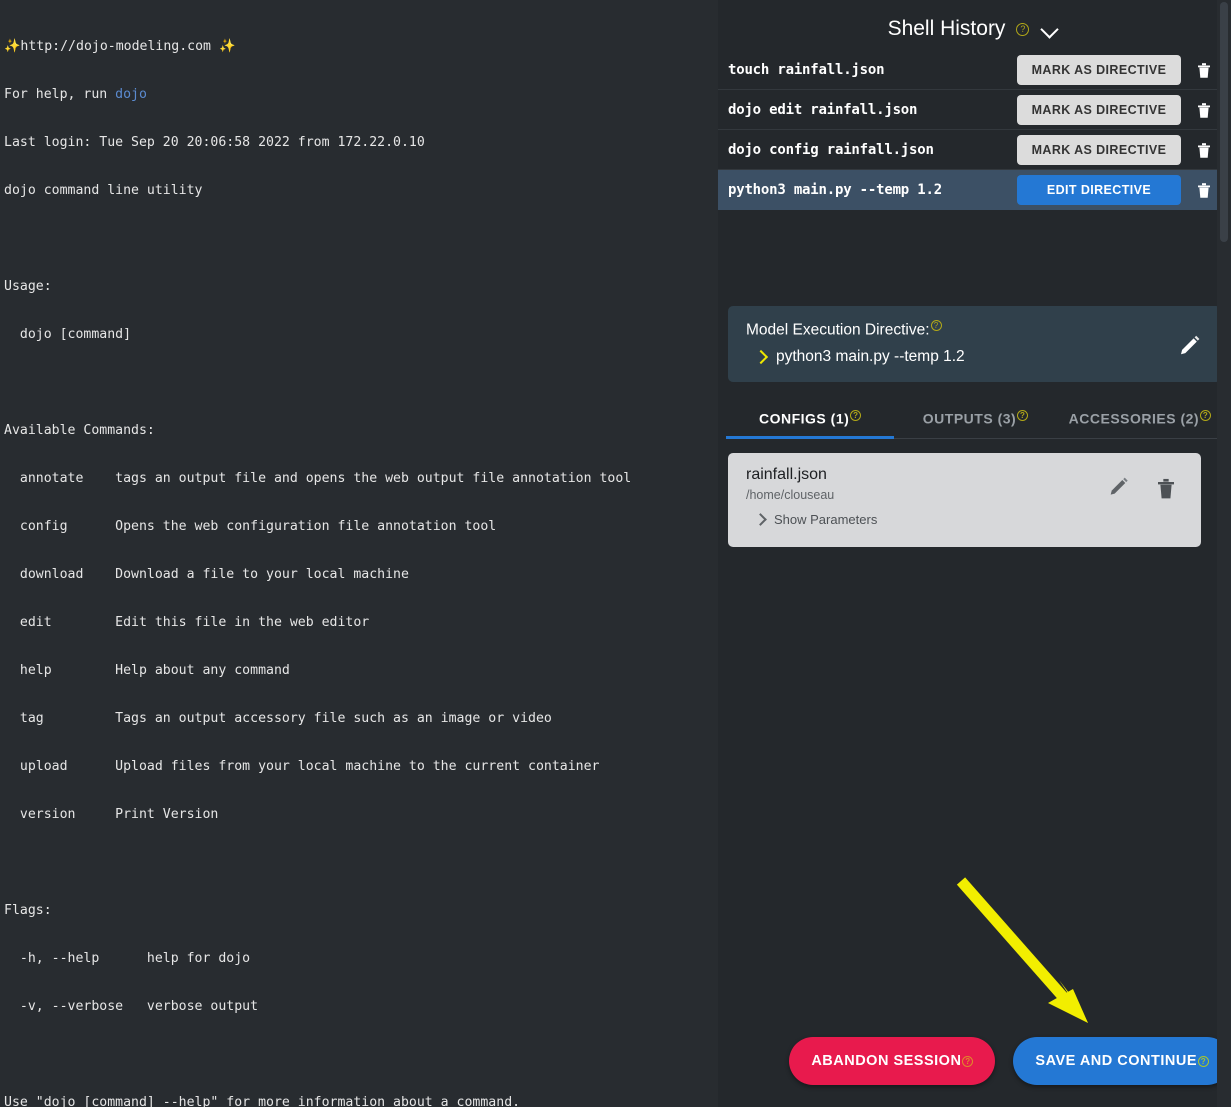  I want to click on shell-history-header: Shell History?, so click(974, 24).